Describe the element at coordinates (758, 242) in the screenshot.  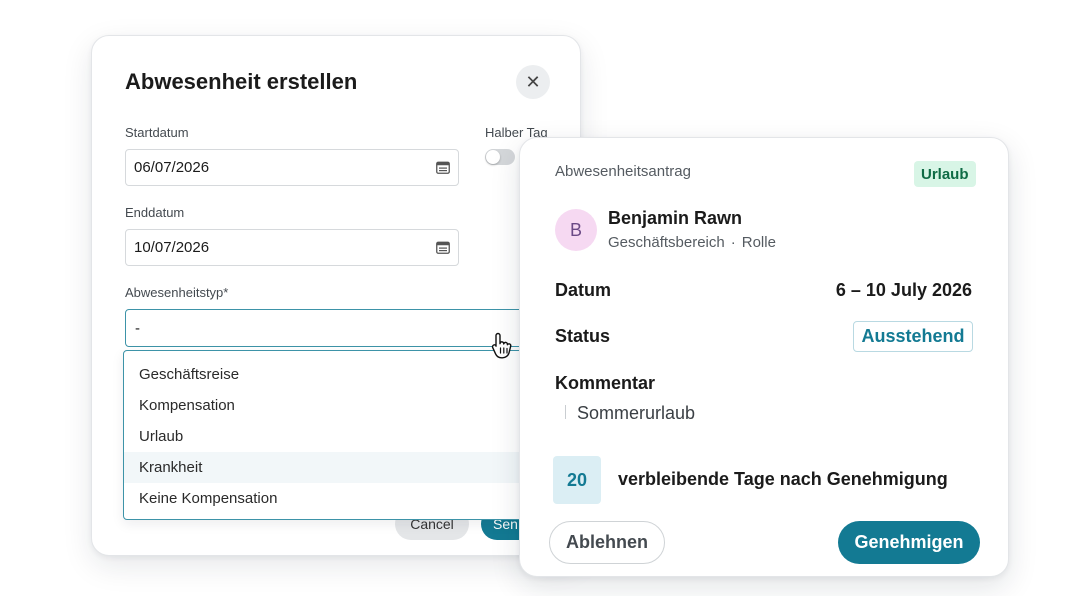
I see `employee-role: Rolle` at that location.